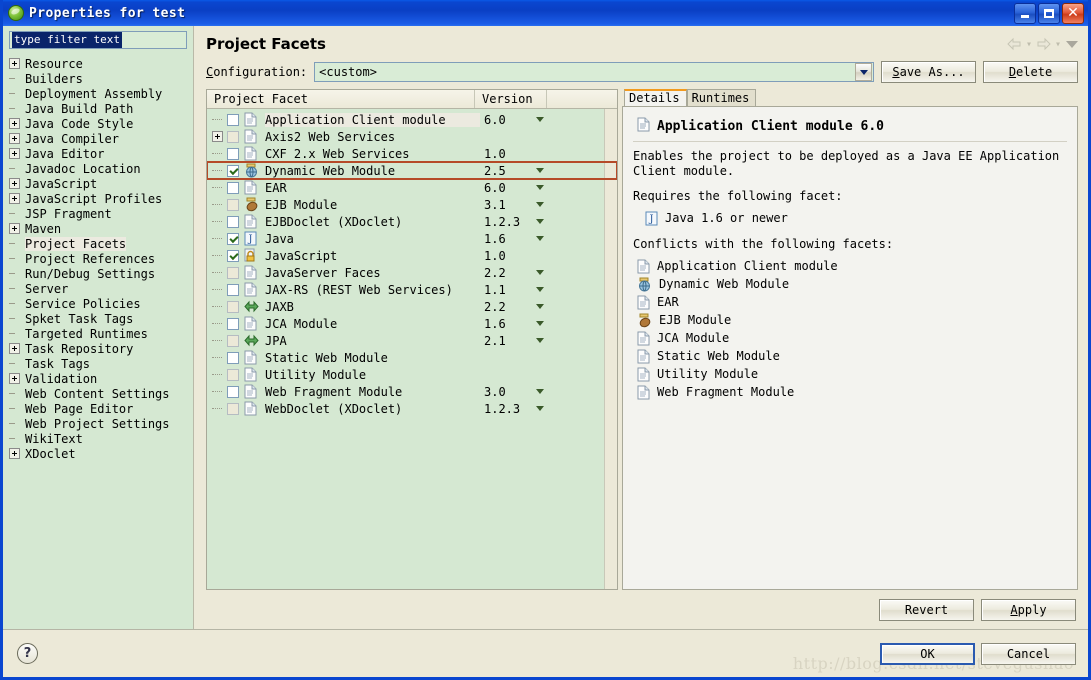 This screenshot has width=1091, height=680. I want to click on sidebar-item-java-editor: Java Editor, so click(98, 153).